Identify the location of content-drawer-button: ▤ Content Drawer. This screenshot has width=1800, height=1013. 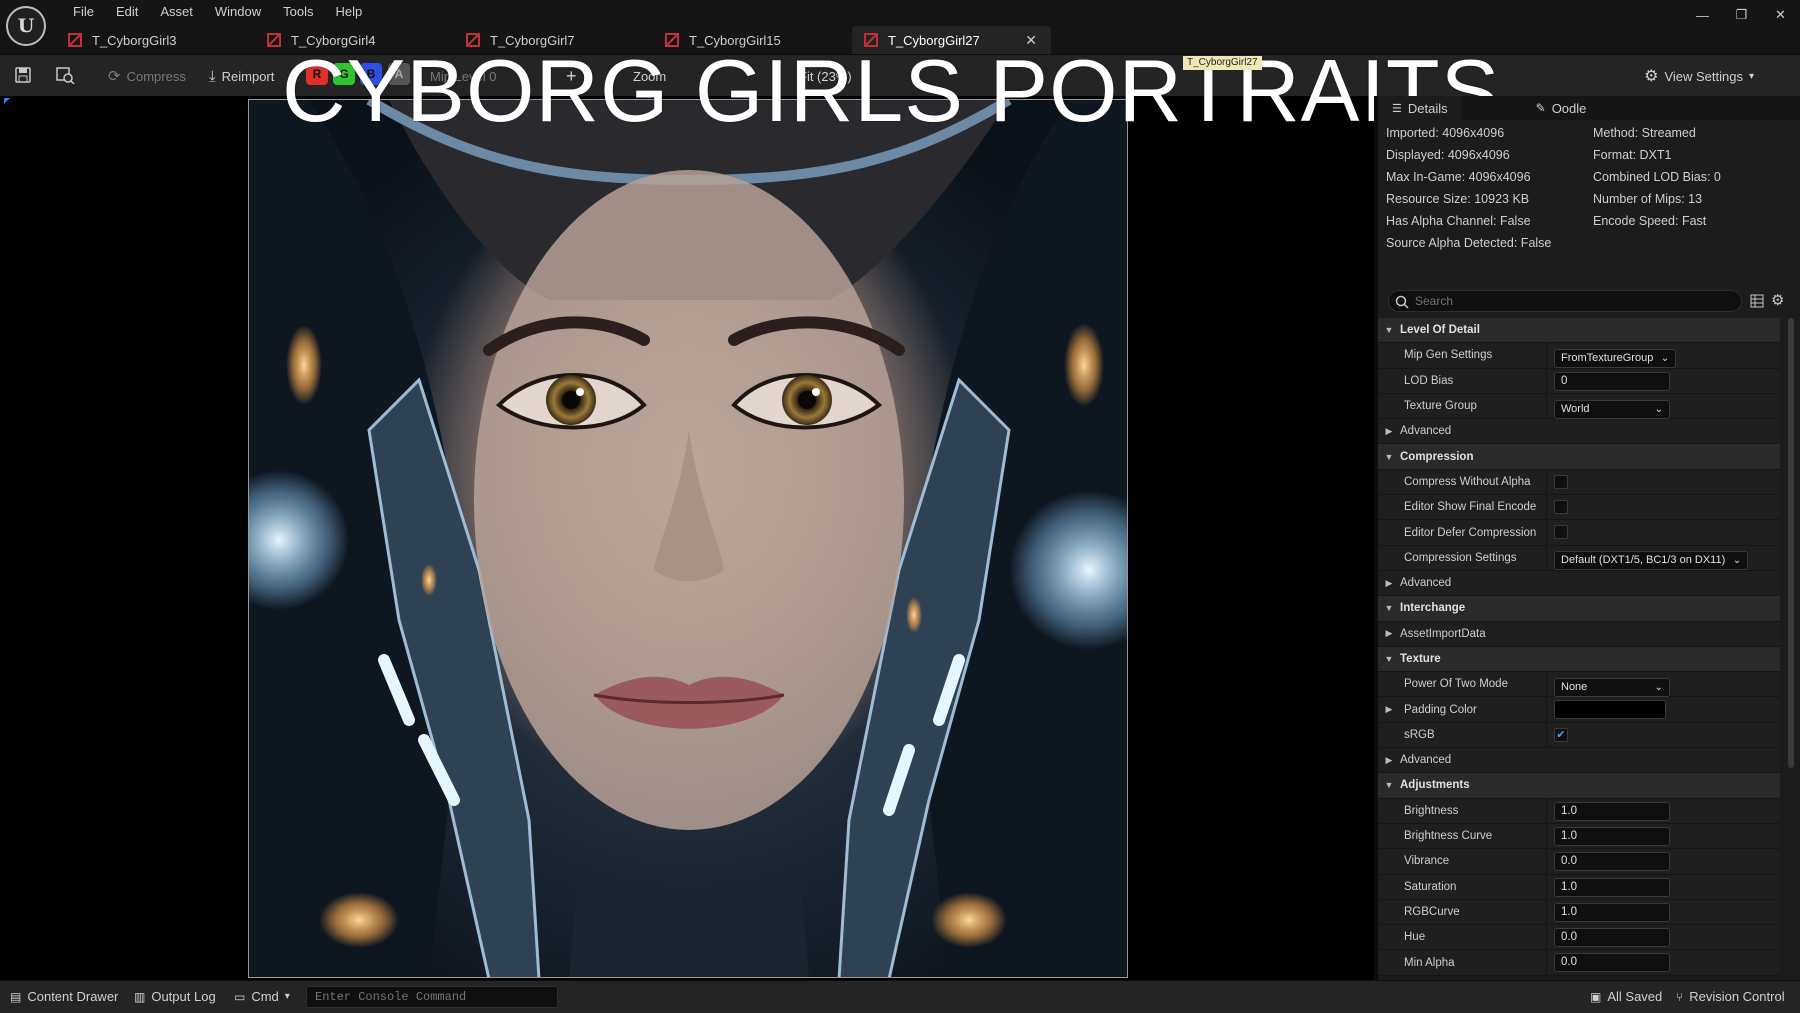
(64, 996).